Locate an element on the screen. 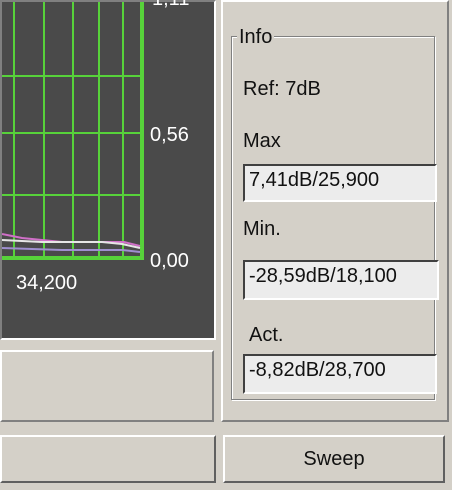  y-tick-top: 1,11 is located at coordinates (170, 5).